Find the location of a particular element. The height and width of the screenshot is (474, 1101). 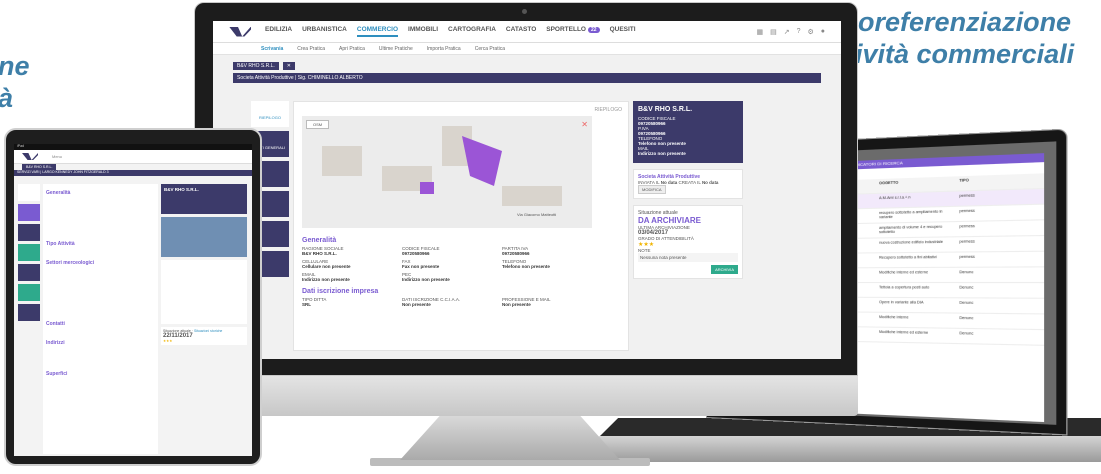

field: TIPO DITTA SRL is located at coordinates (352, 302).